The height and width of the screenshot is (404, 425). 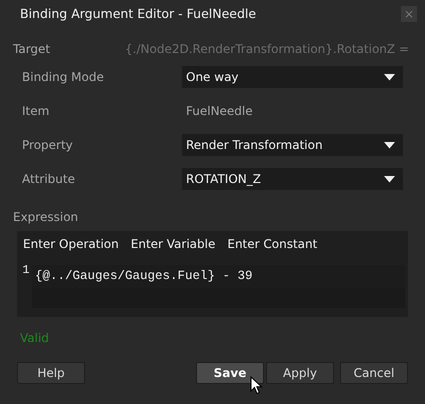 What do you see at coordinates (374, 373) in the screenshot?
I see `dialog-button: Cancel` at bounding box center [374, 373].